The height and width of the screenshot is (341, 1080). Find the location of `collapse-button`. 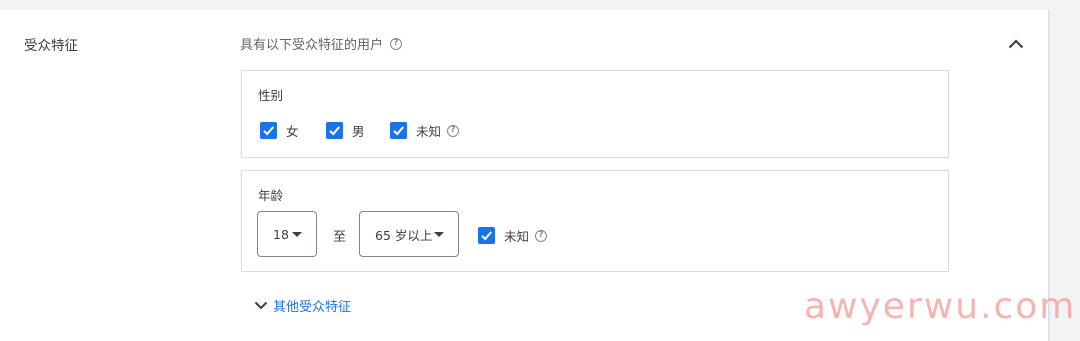

collapse-button is located at coordinates (1016, 44).